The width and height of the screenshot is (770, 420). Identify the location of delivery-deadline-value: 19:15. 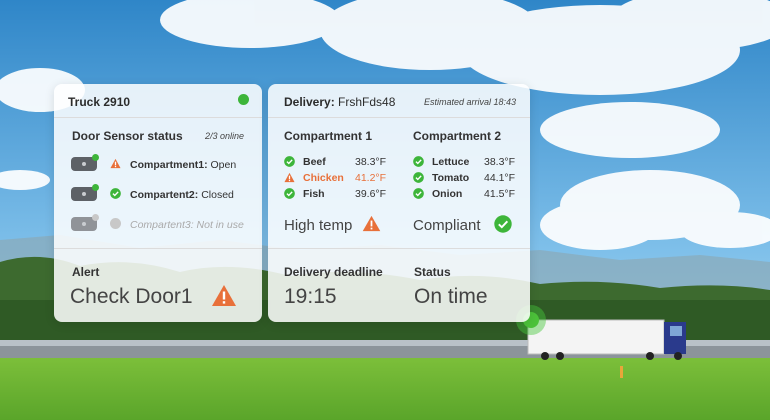
(310, 296).